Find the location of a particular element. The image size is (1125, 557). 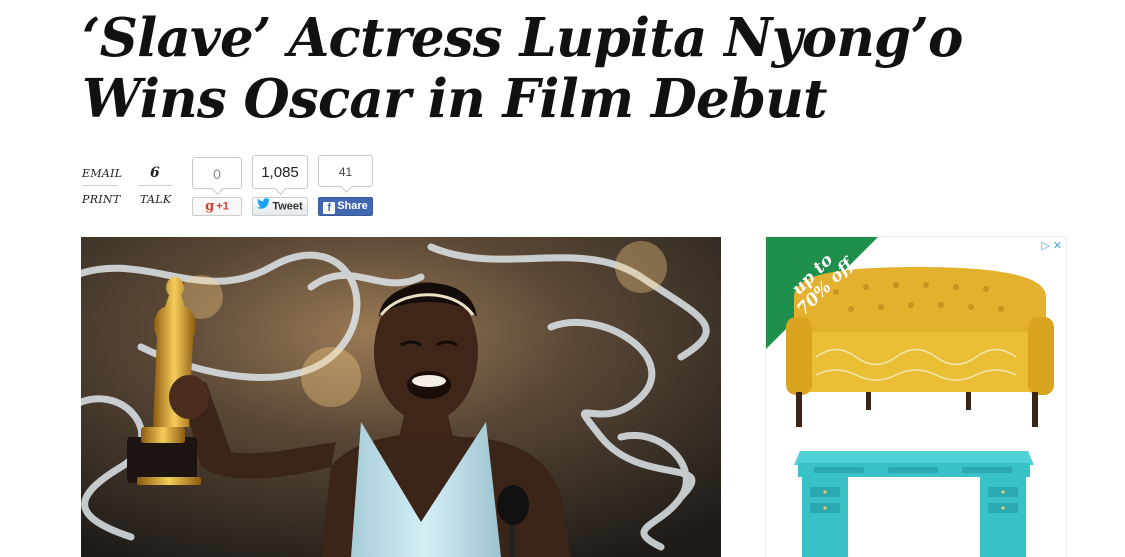

headline-line-2: Wins Oscar in Film Debut is located at coordinates (454, 99).